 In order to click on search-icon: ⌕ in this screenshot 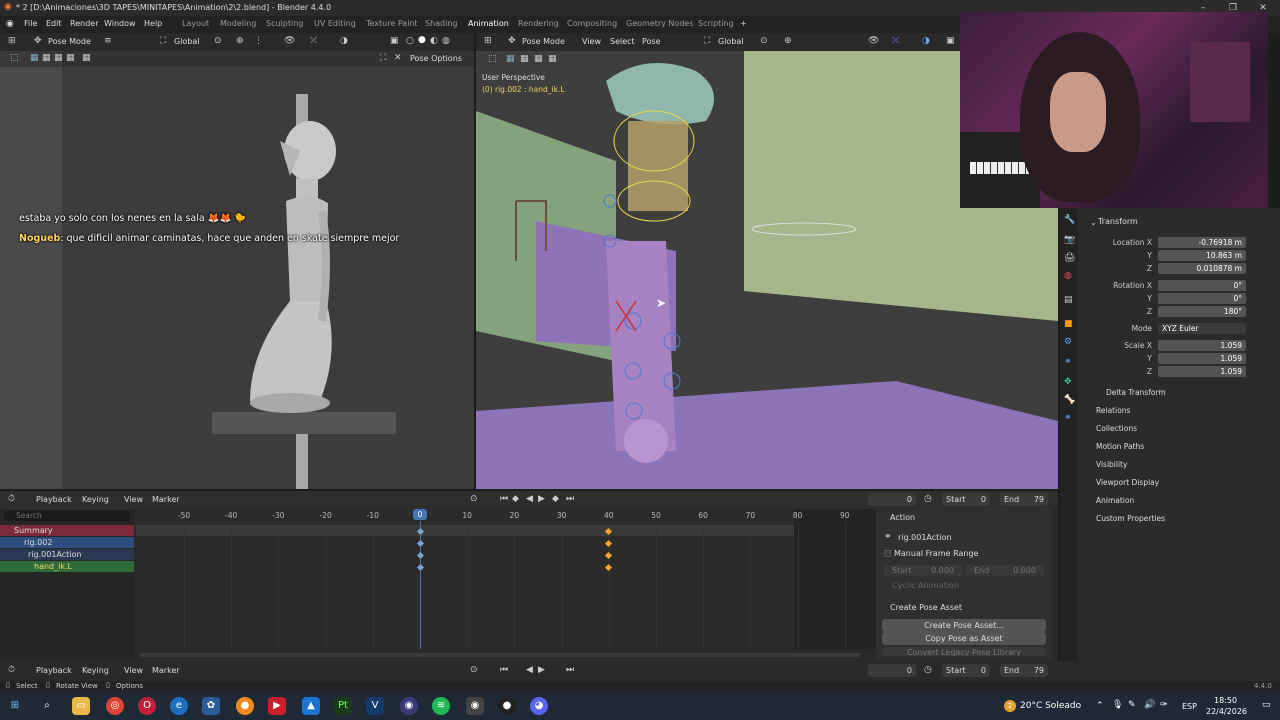, I will do `click(47, 706)`.